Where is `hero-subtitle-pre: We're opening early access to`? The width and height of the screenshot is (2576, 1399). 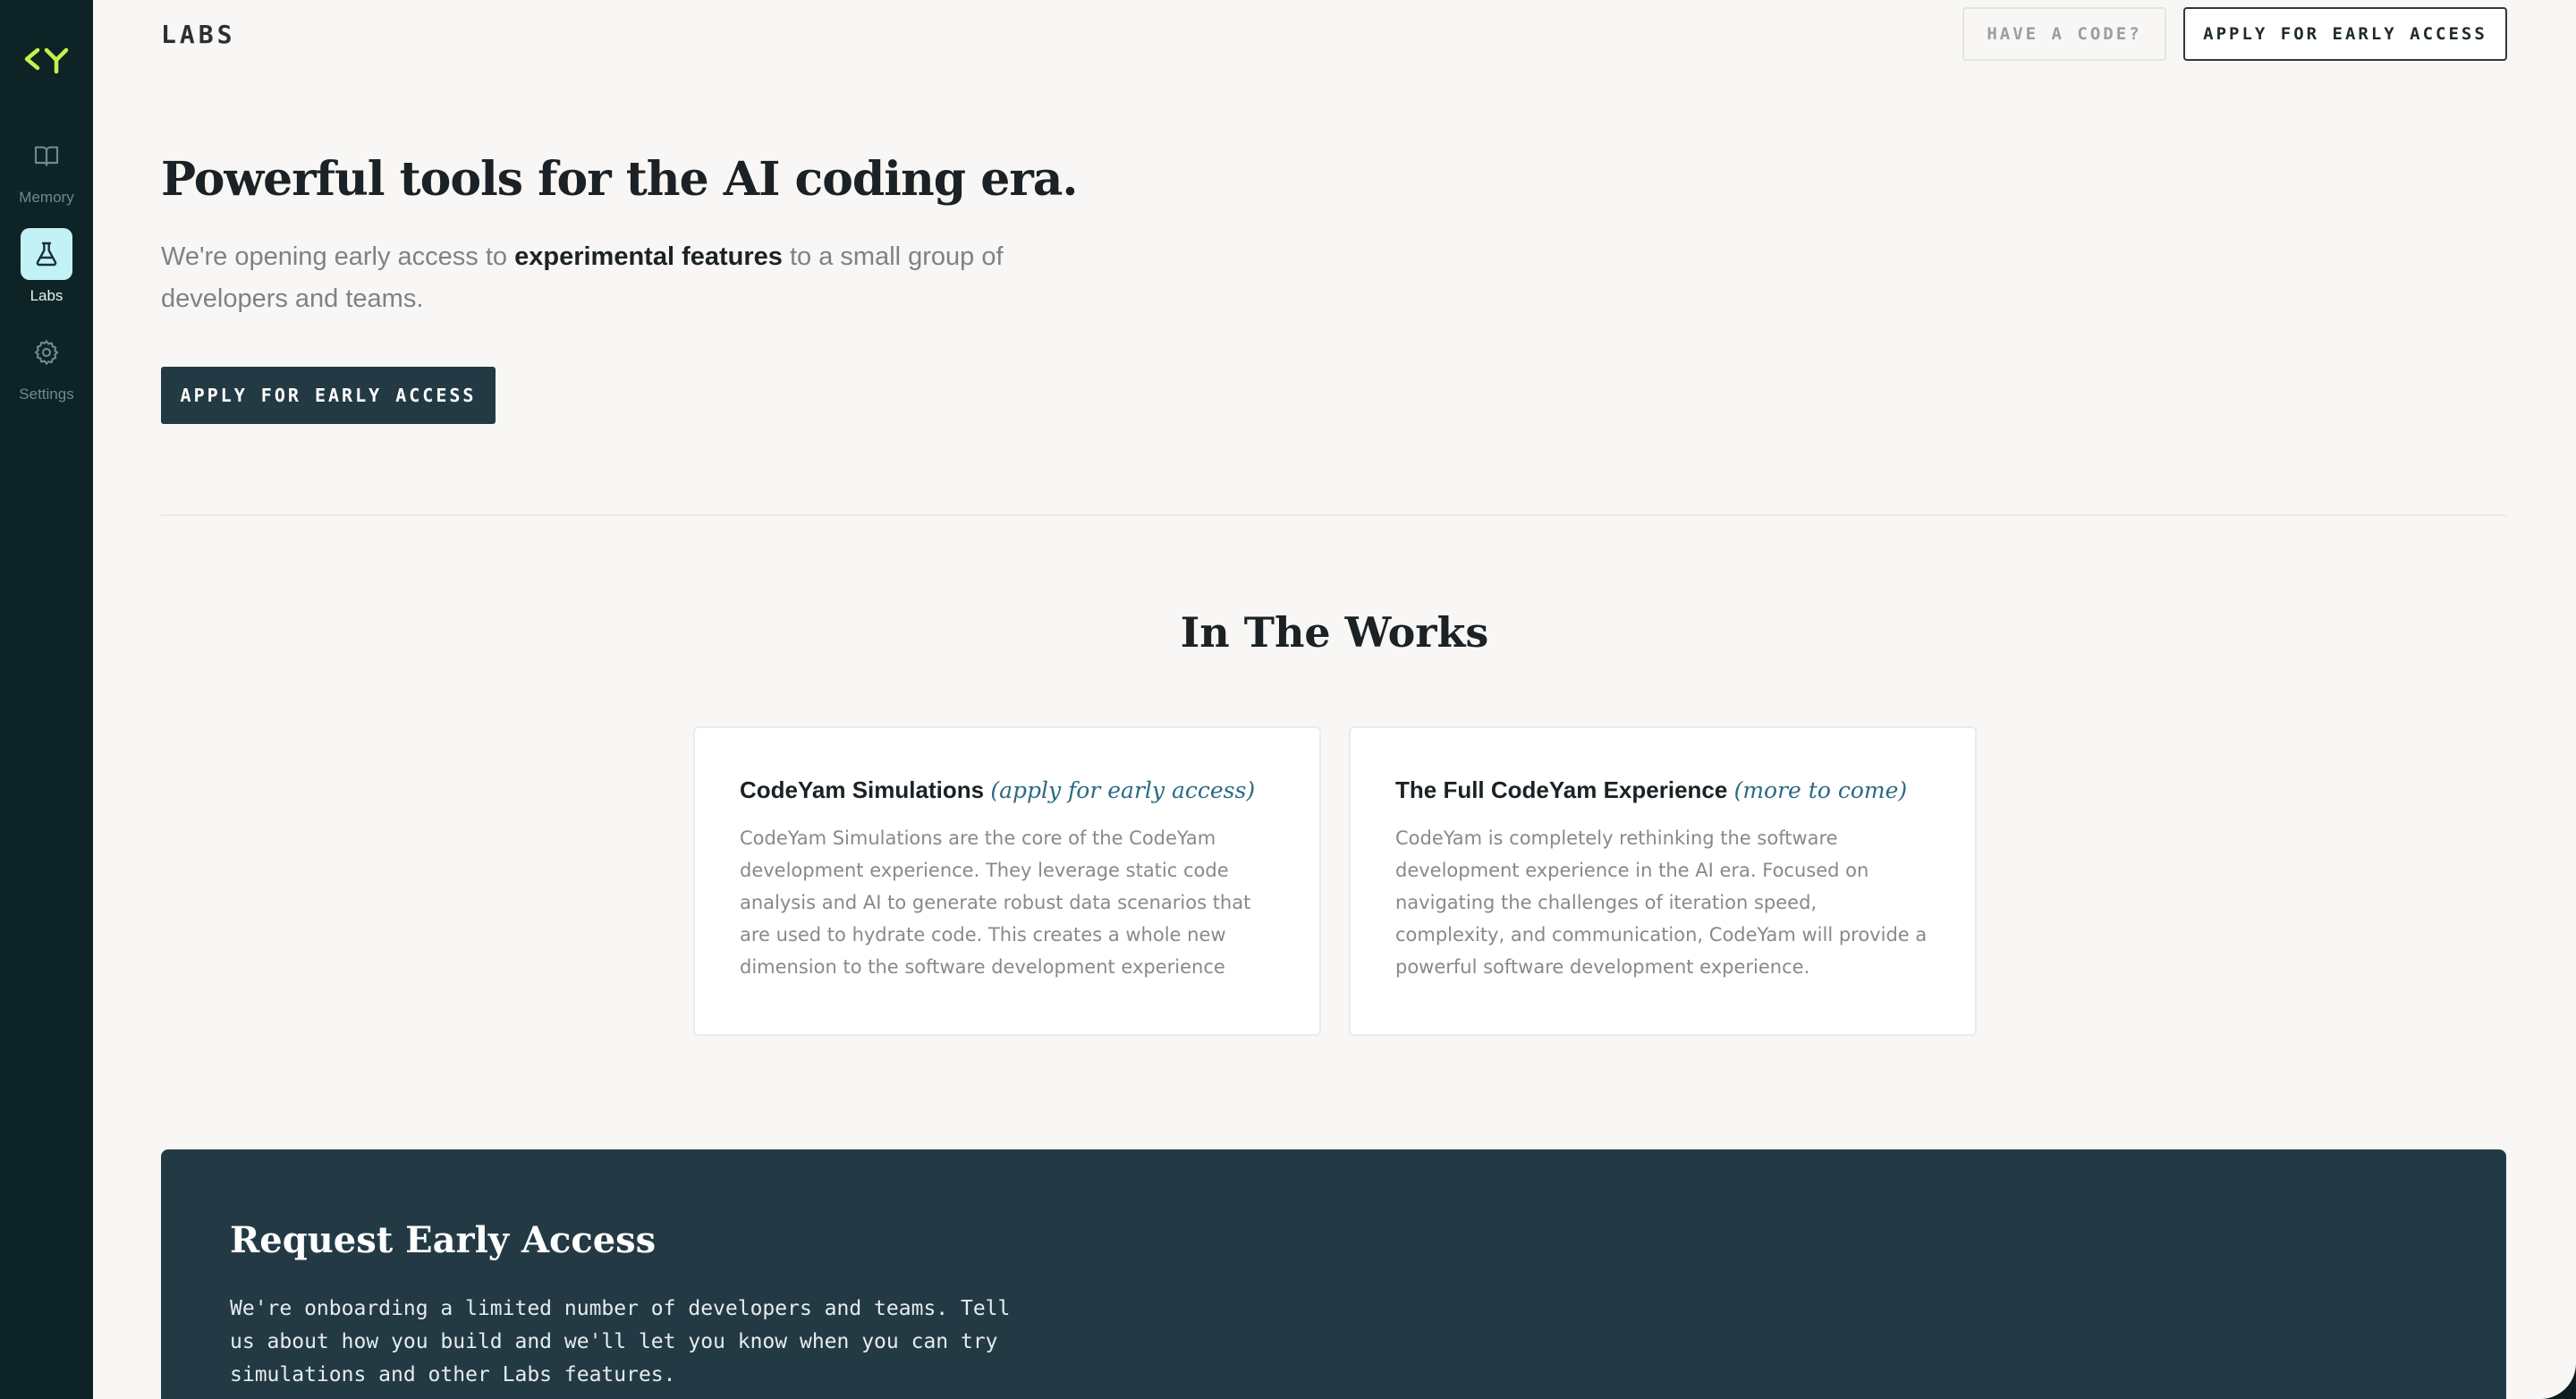 hero-subtitle-pre: We're opening early access to is located at coordinates (338, 256).